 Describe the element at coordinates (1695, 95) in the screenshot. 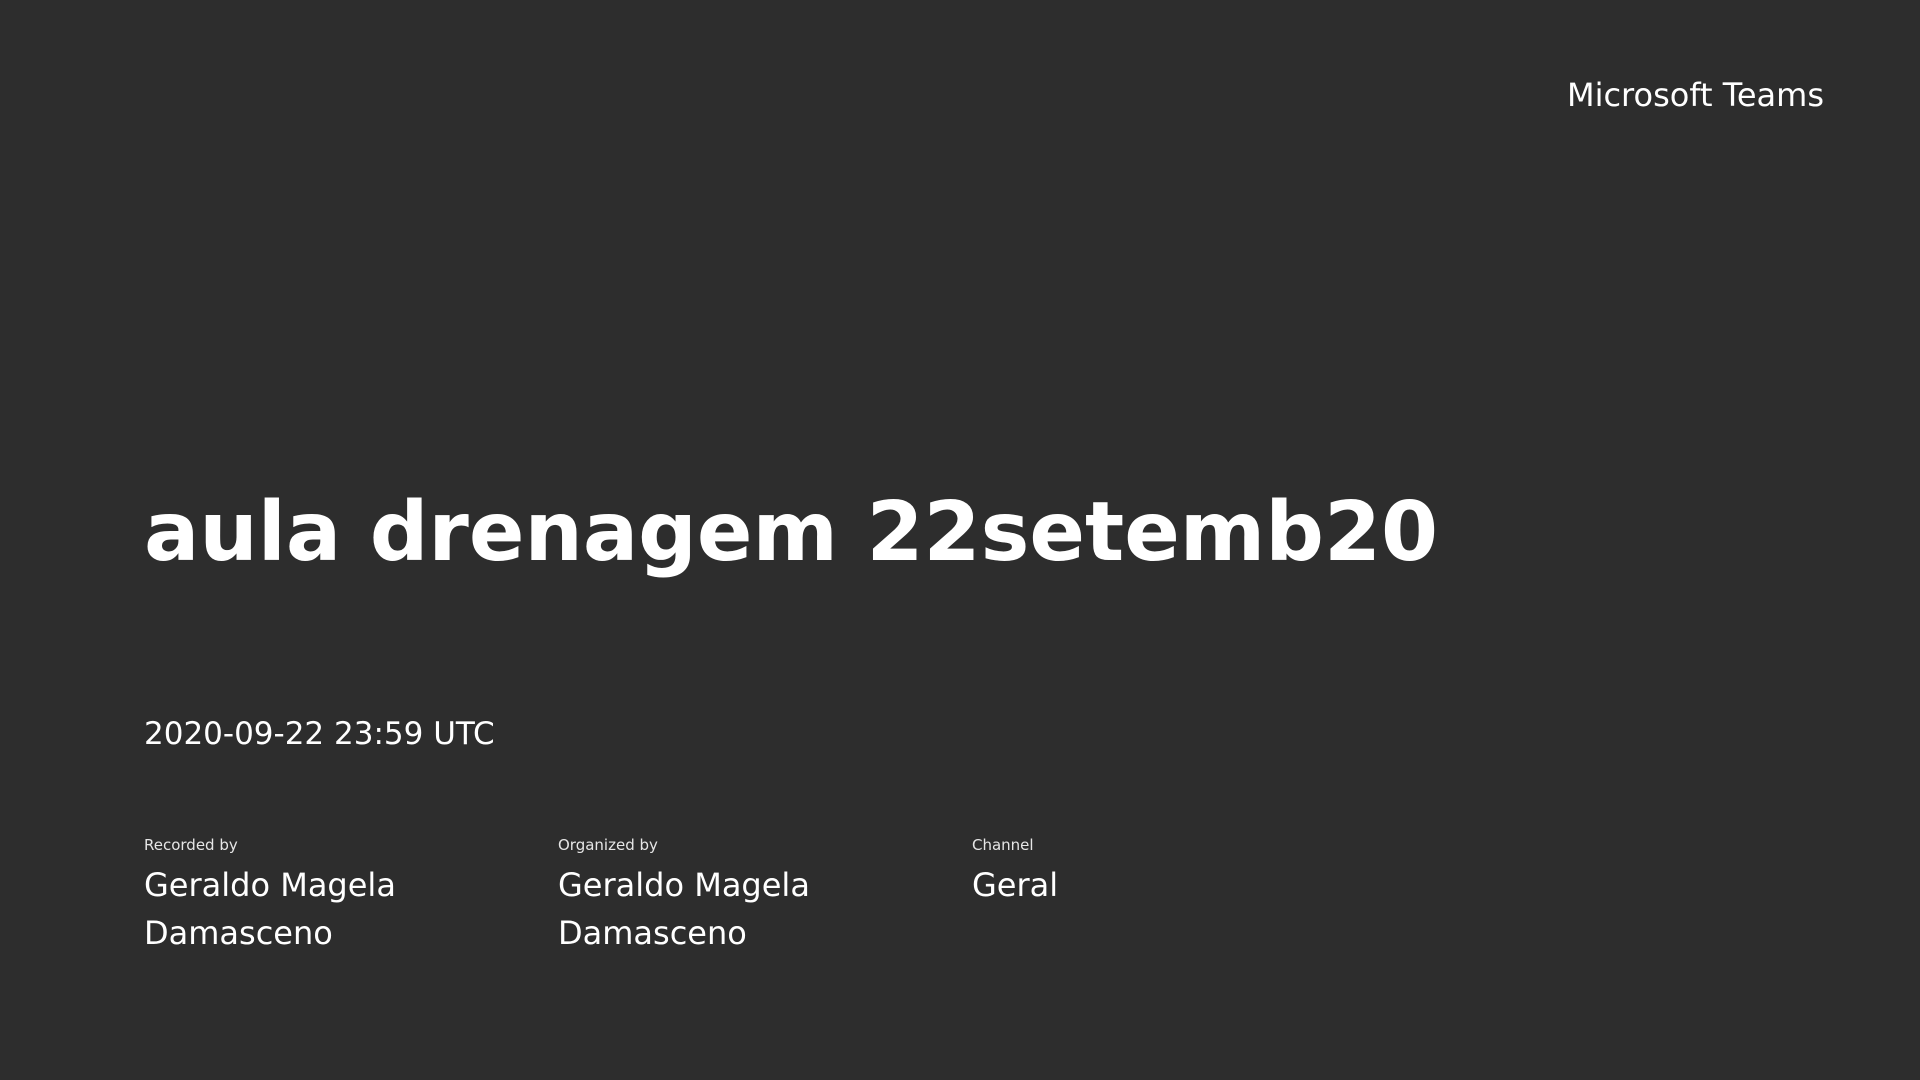

I see `app-name-label: Microsoft Teams` at that location.